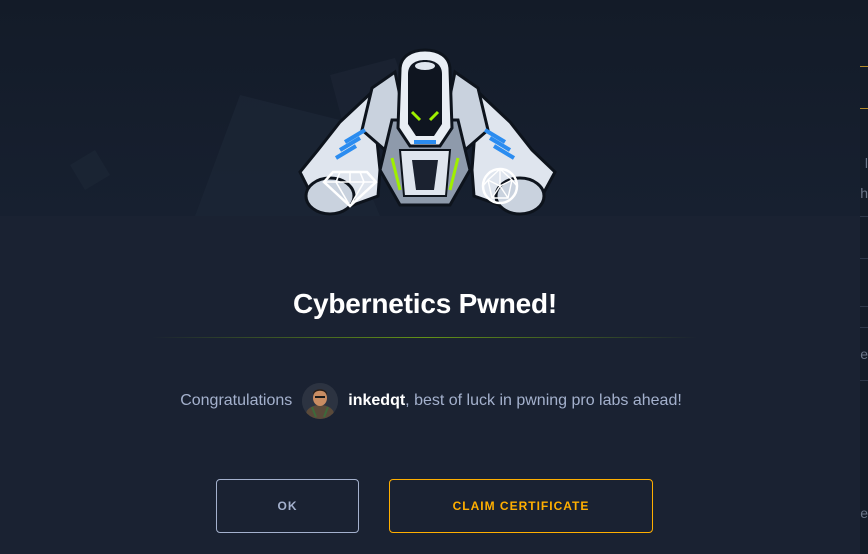 The image size is (868, 554). I want to click on claim-certificate-button: CLAIM CERTIFICATE, so click(521, 506).